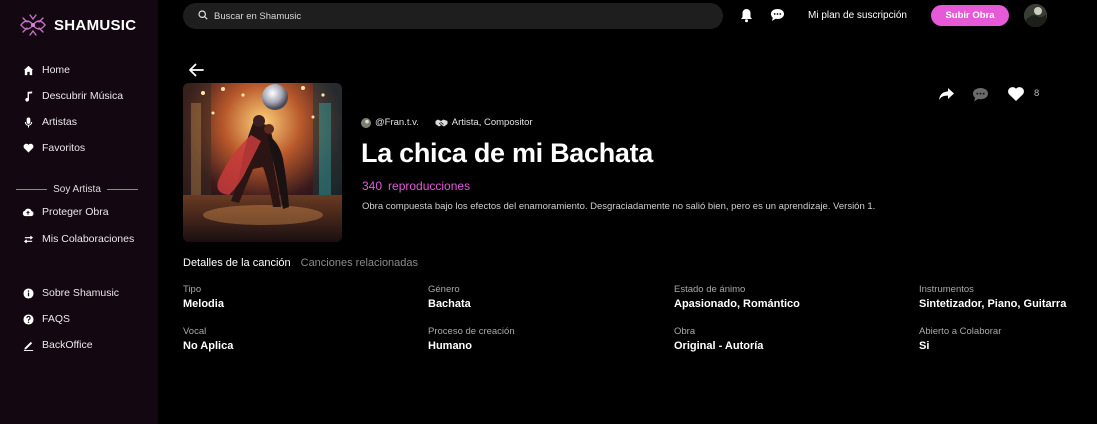 Image resolution: width=1097 pixels, height=424 pixels. I want to click on arrow-left-icon, so click(196, 70).